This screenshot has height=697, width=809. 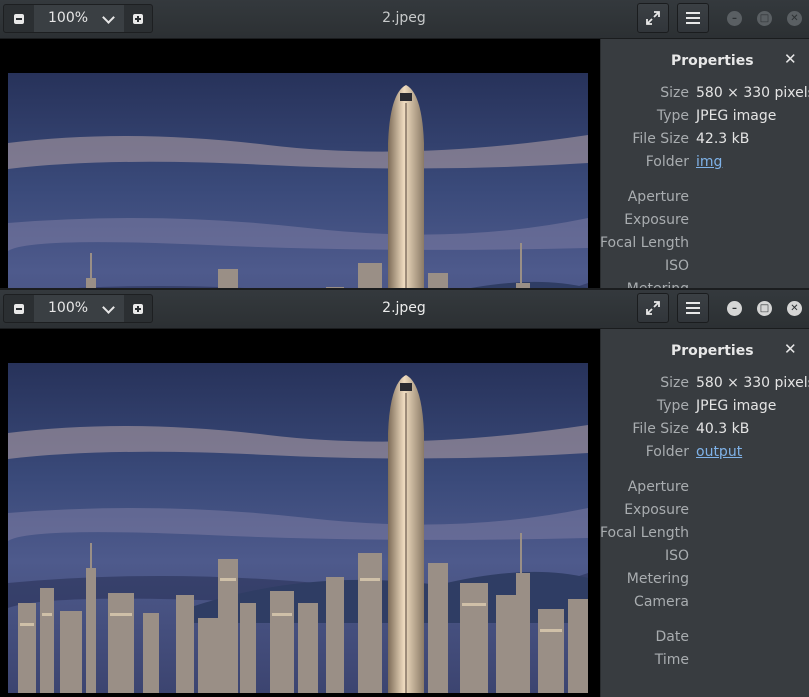 I want to click on property-row-folder: Folder img, so click(x=705, y=164).